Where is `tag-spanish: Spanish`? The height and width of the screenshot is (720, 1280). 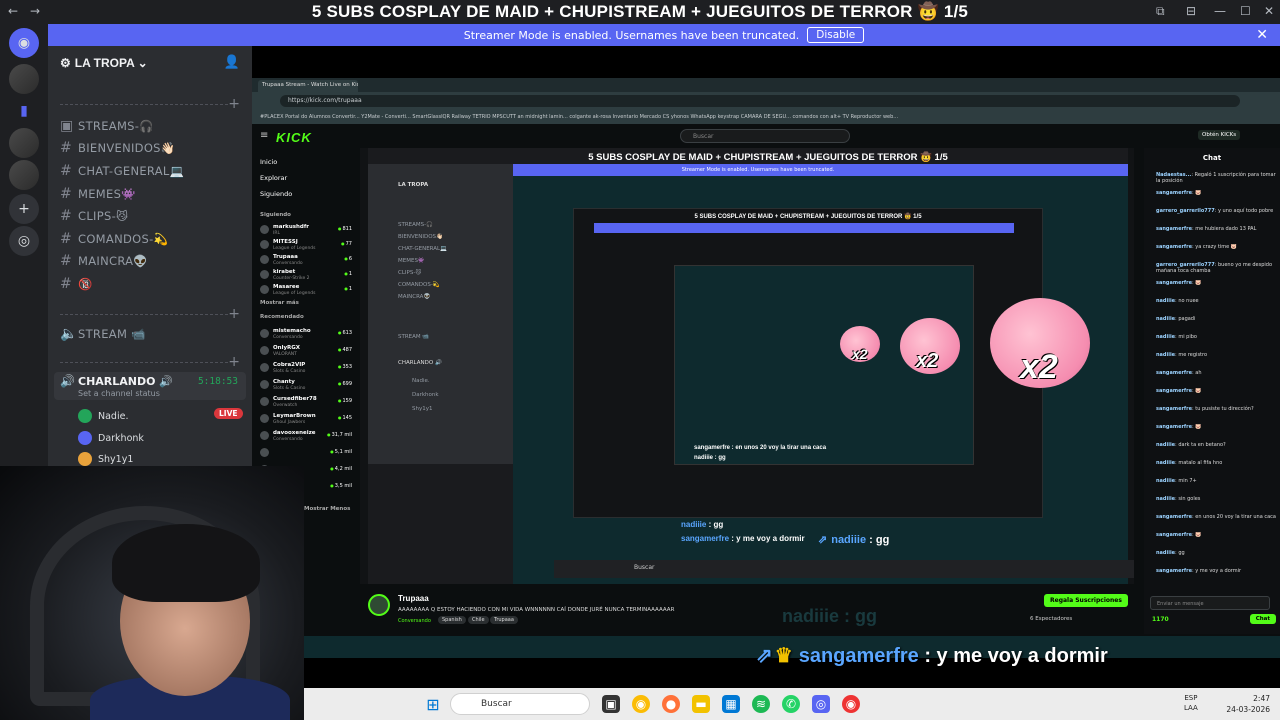 tag-spanish: Spanish is located at coordinates (452, 620).